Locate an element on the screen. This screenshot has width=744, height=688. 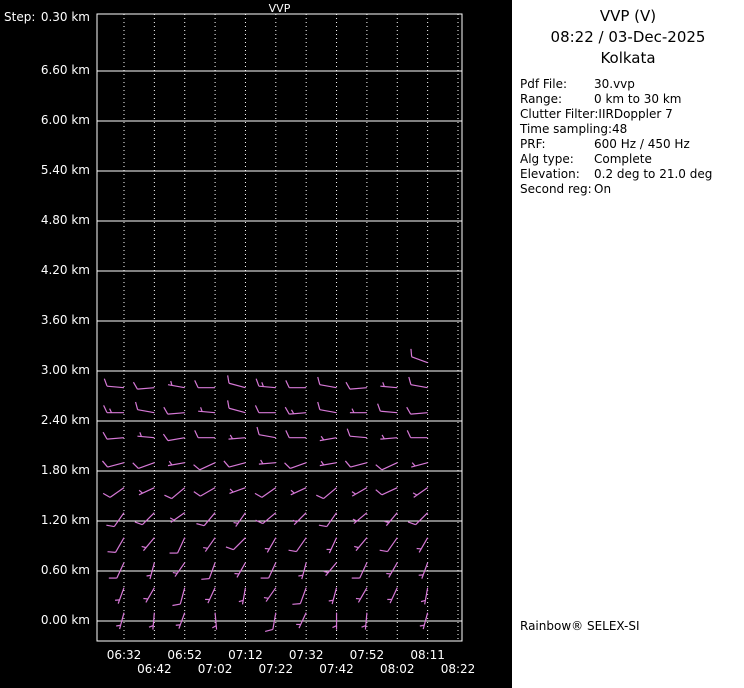
y-axis-label: 3.00 km is located at coordinates (65, 370).